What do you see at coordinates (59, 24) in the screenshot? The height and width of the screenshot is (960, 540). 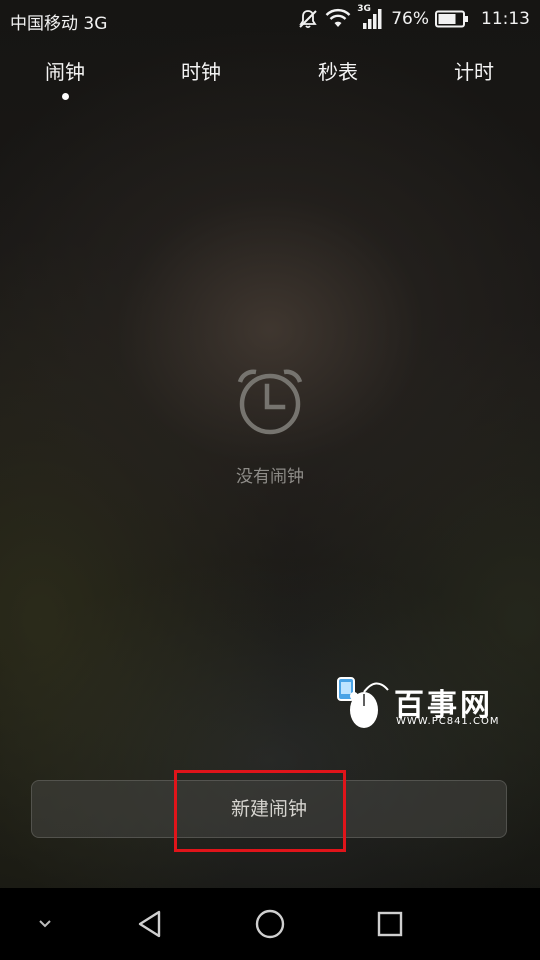 I see `carrier-label: 中国移动 3G` at bounding box center [59, 24].